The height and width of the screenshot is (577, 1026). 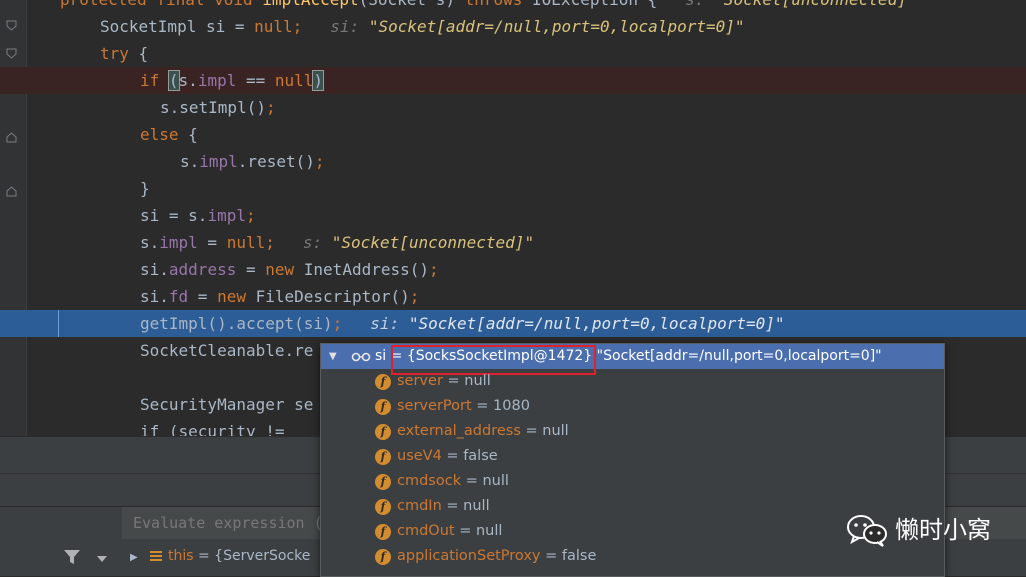 I want to click on code-token: s.setImpl(), so click(x=213, y=107).